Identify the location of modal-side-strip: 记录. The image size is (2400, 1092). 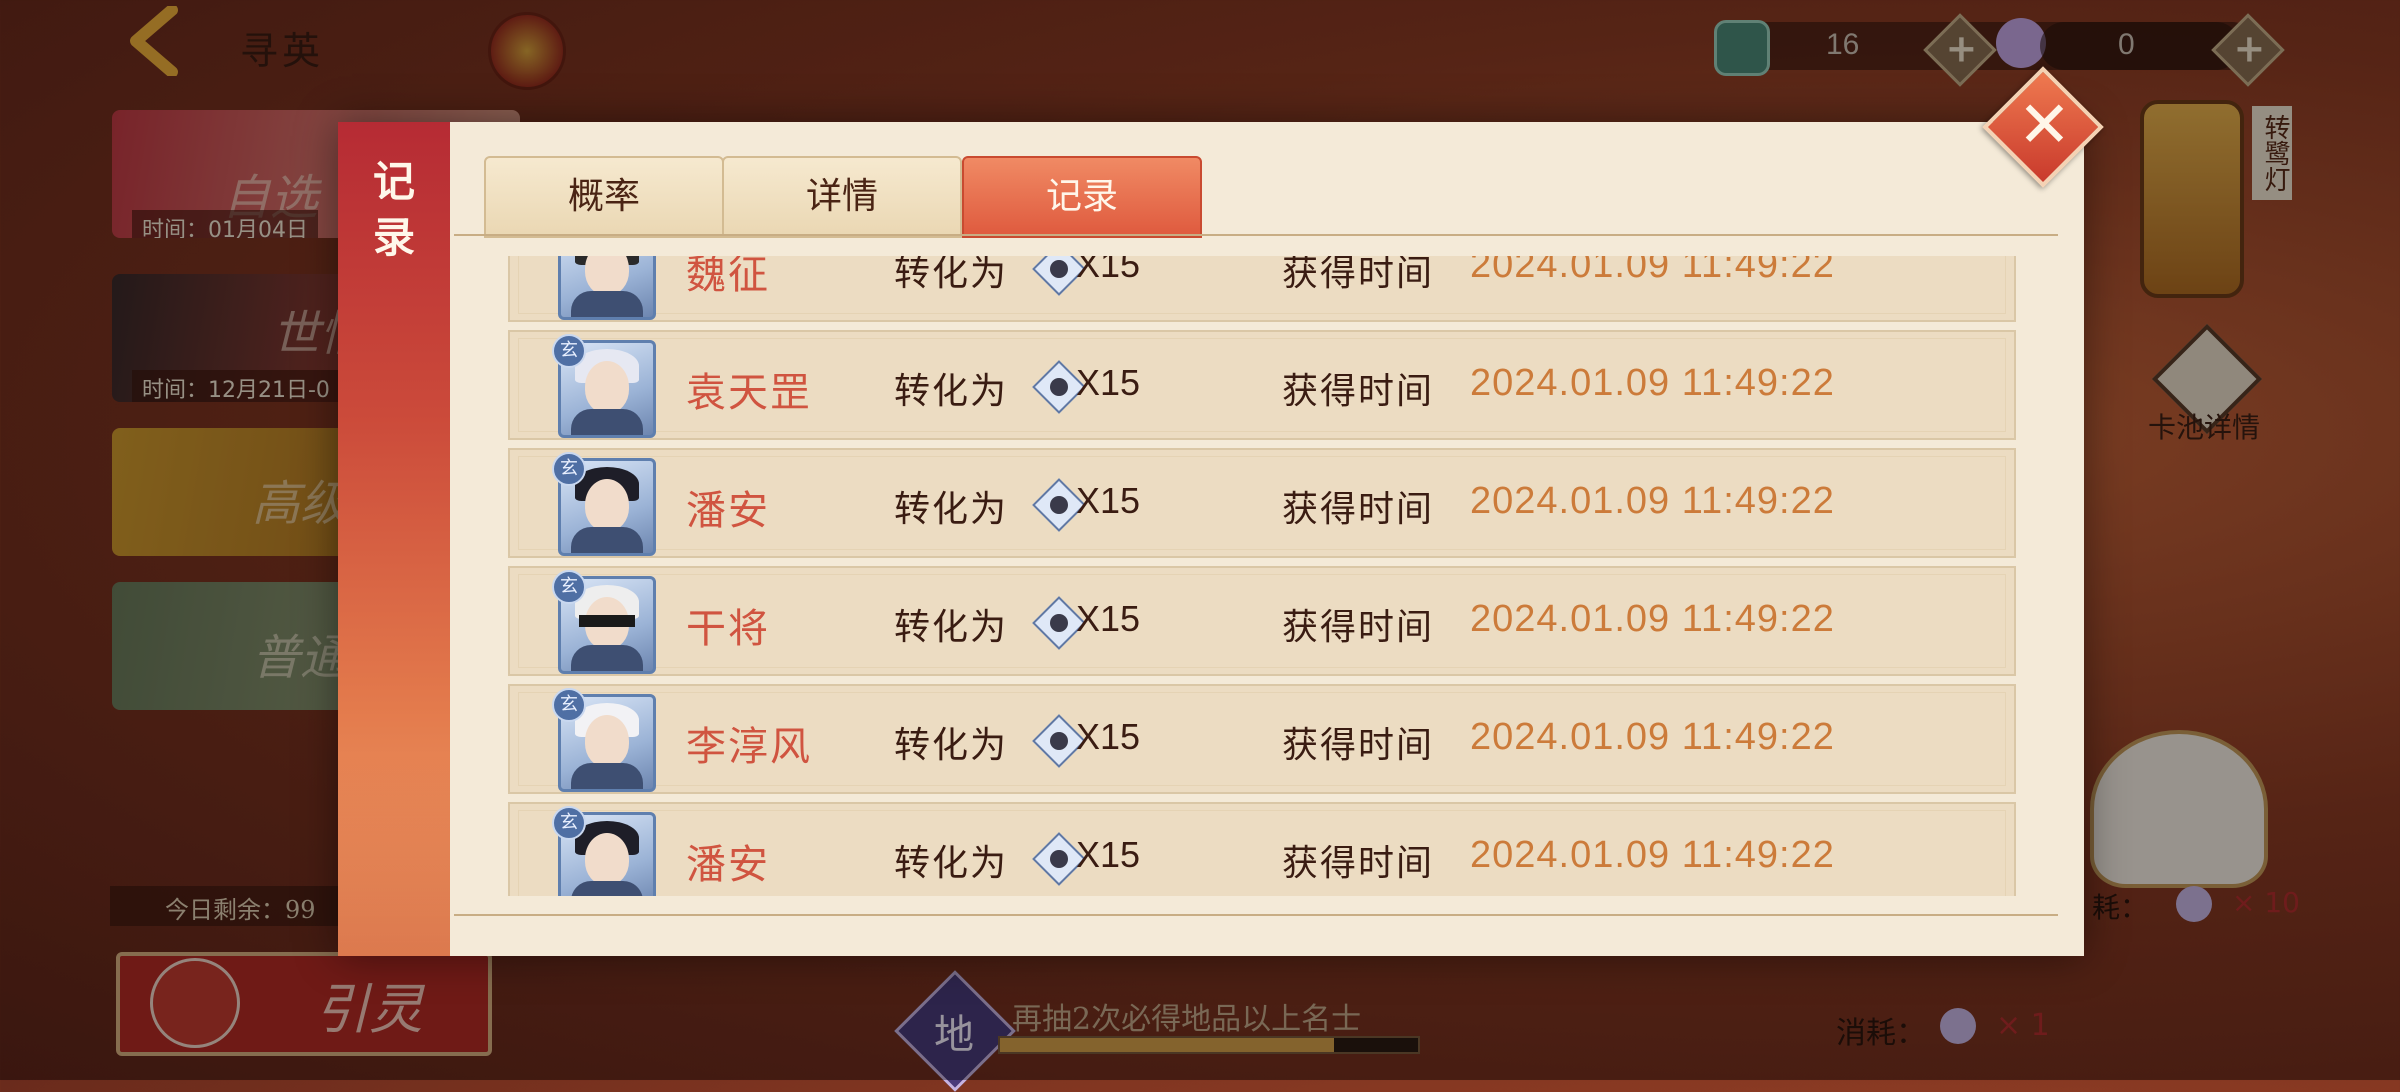
(394, 539).